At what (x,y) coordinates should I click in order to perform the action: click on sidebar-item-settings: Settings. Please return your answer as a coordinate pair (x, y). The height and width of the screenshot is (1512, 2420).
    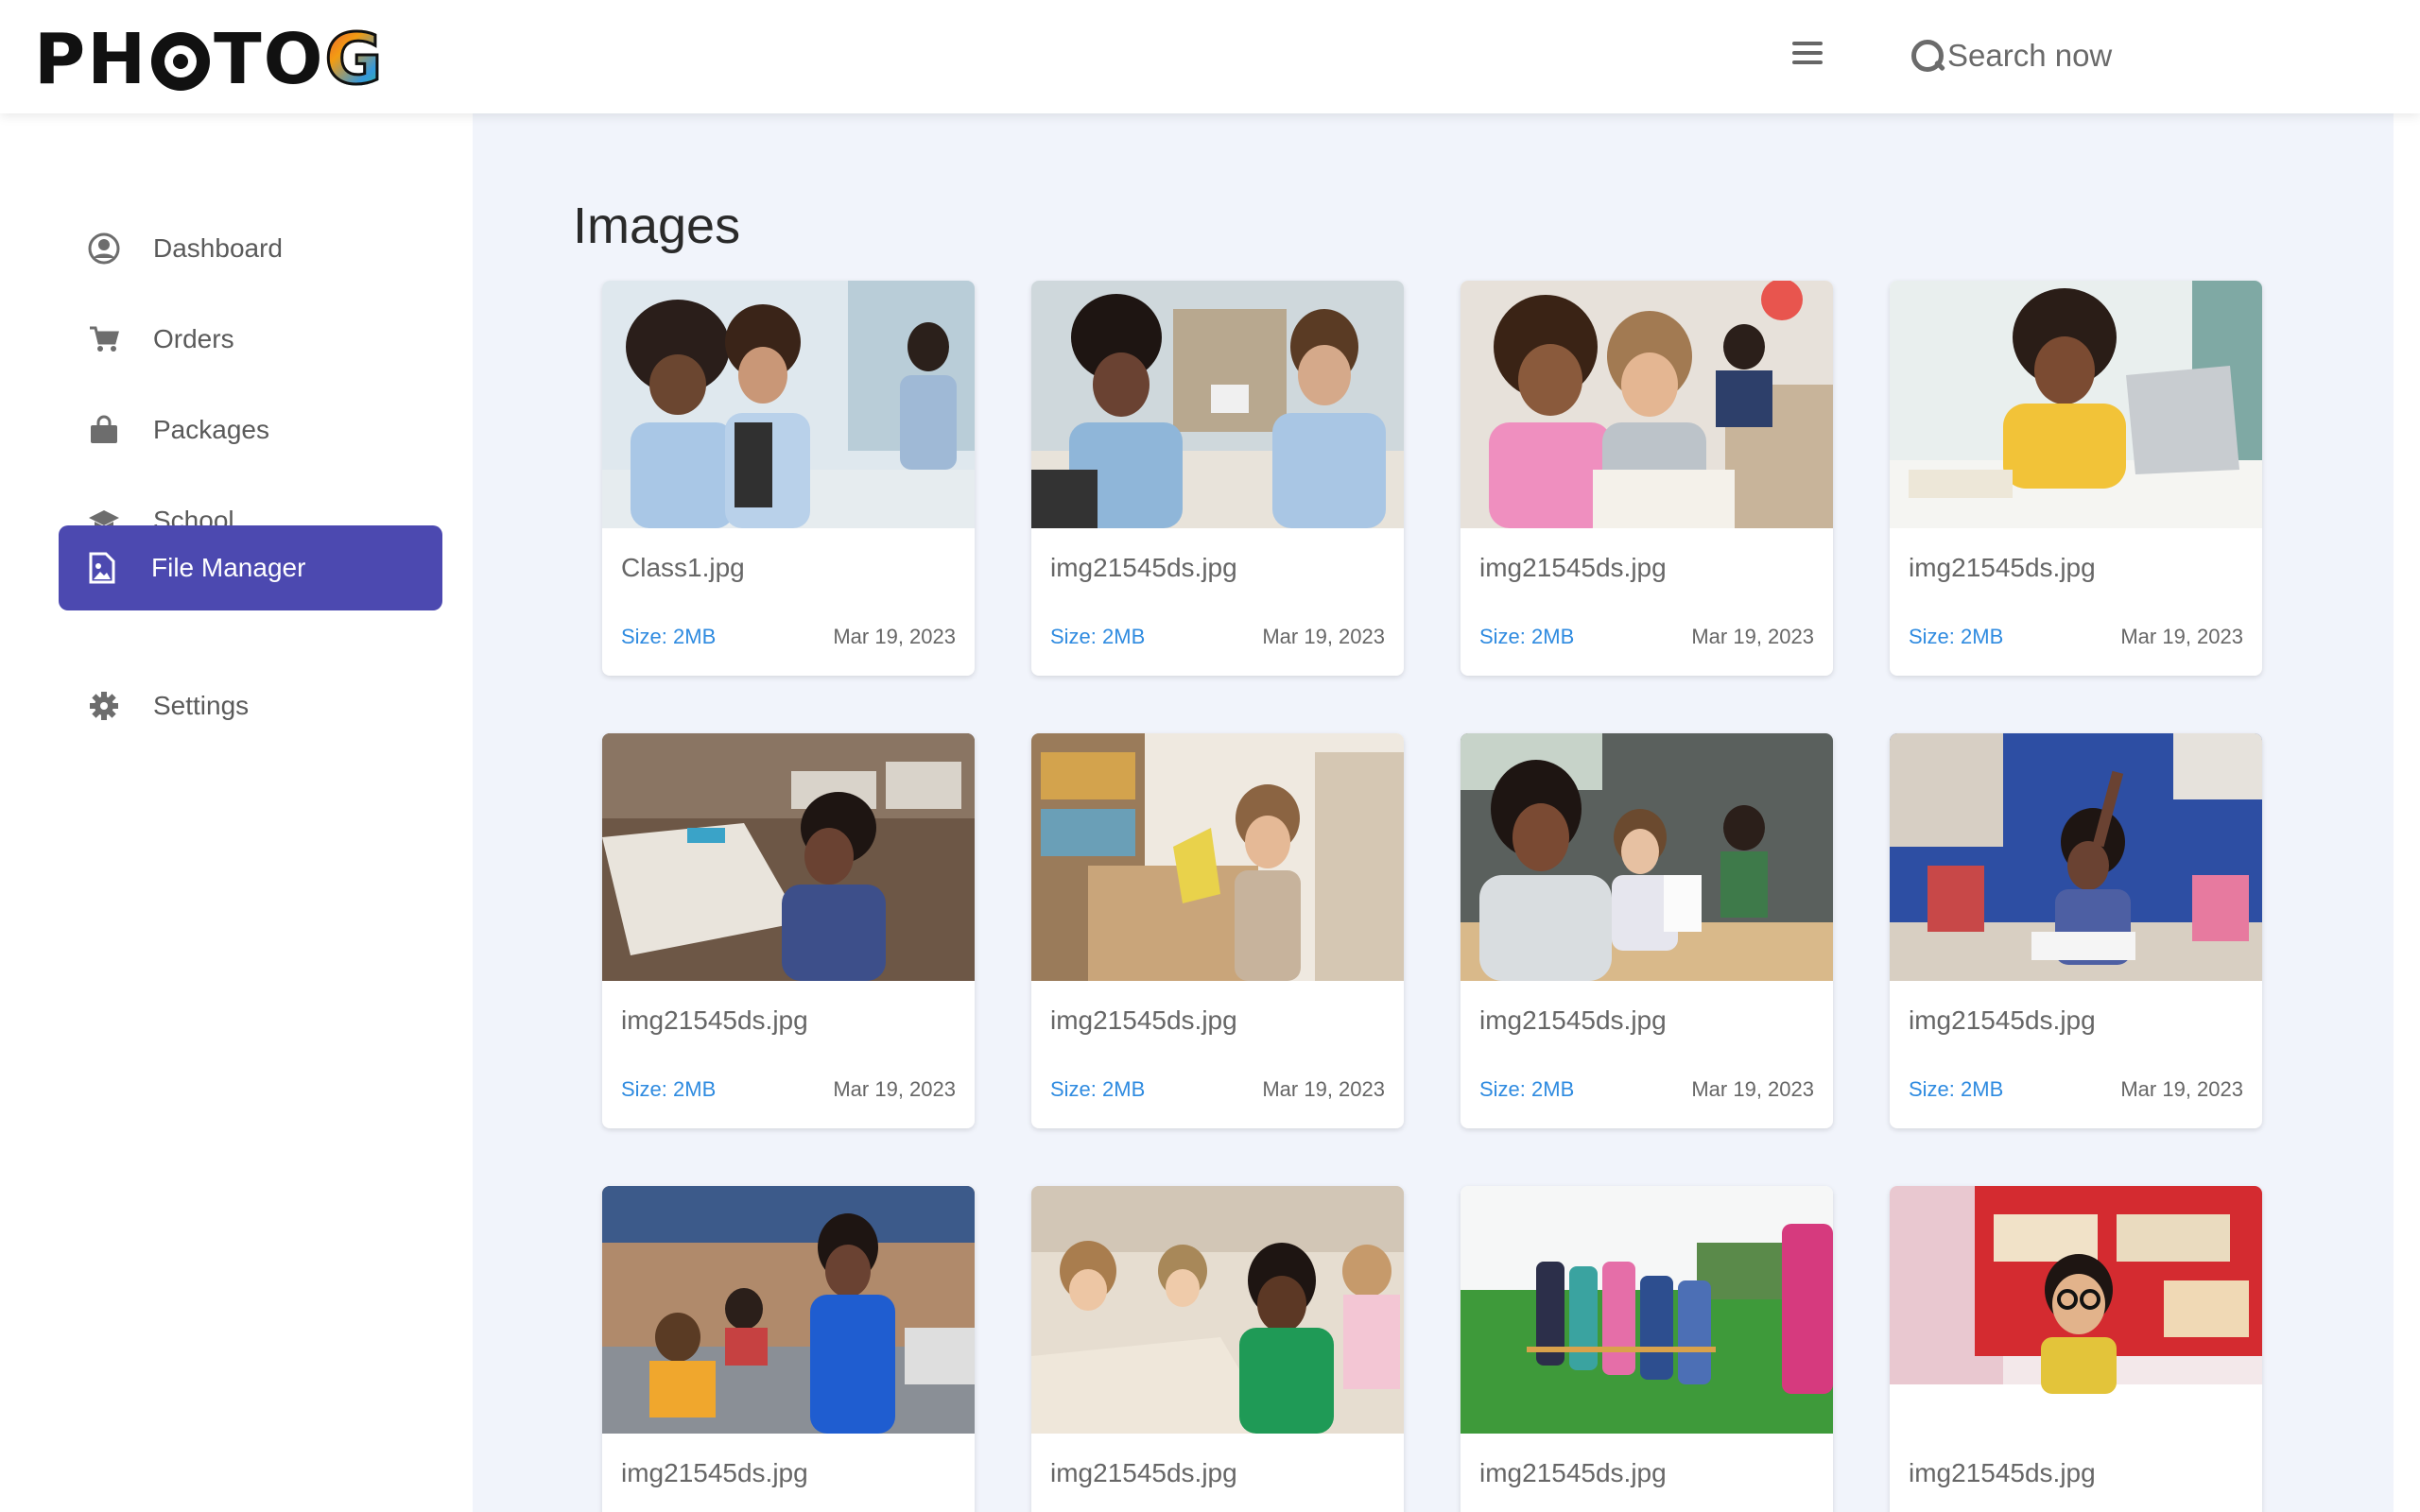
    Looking at the image, I should click on (250, 705).